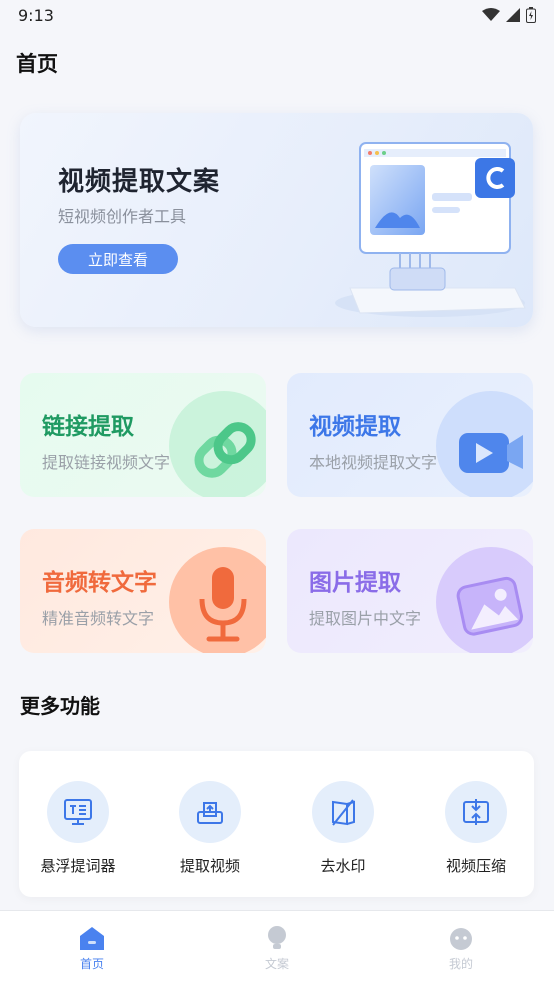  What do you see at coordinates (484, 600) in the screenshot?
I see `image-icon` at bounding box center [484, 600].